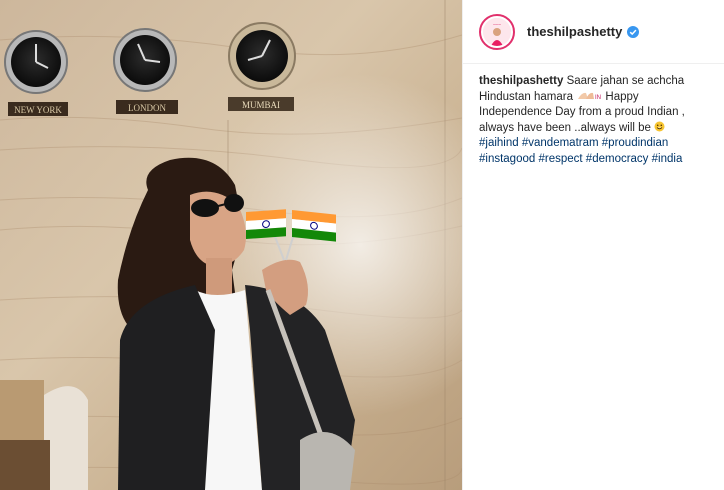 The image size is (724, 490). Describe the element at coordinates (526, 96) in the screenshot. I see `caption-text: Hindustan hamara` at that location.